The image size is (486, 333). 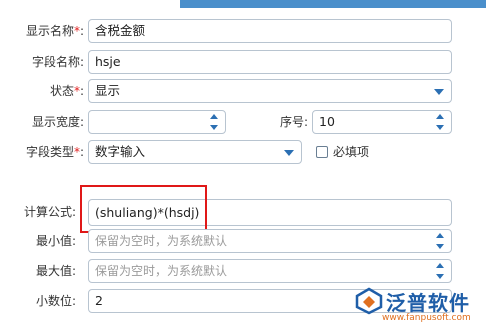 What do you see at coordinates (428, 303) in the screenshot?
I see `brand-name: 泛普软件` at bounding box center [428, 303].